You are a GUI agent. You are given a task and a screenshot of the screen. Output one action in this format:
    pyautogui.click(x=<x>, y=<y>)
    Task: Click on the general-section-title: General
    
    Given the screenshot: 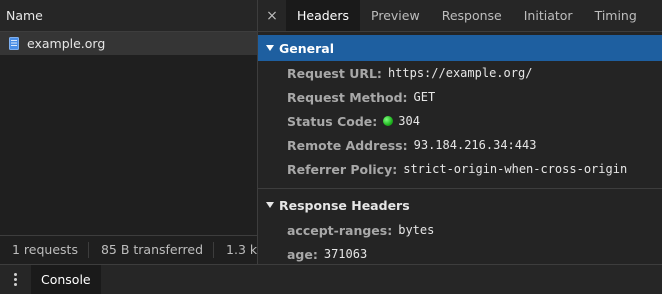 What is the action you would take?
    pyautogui.click(x=306, y=48)
    